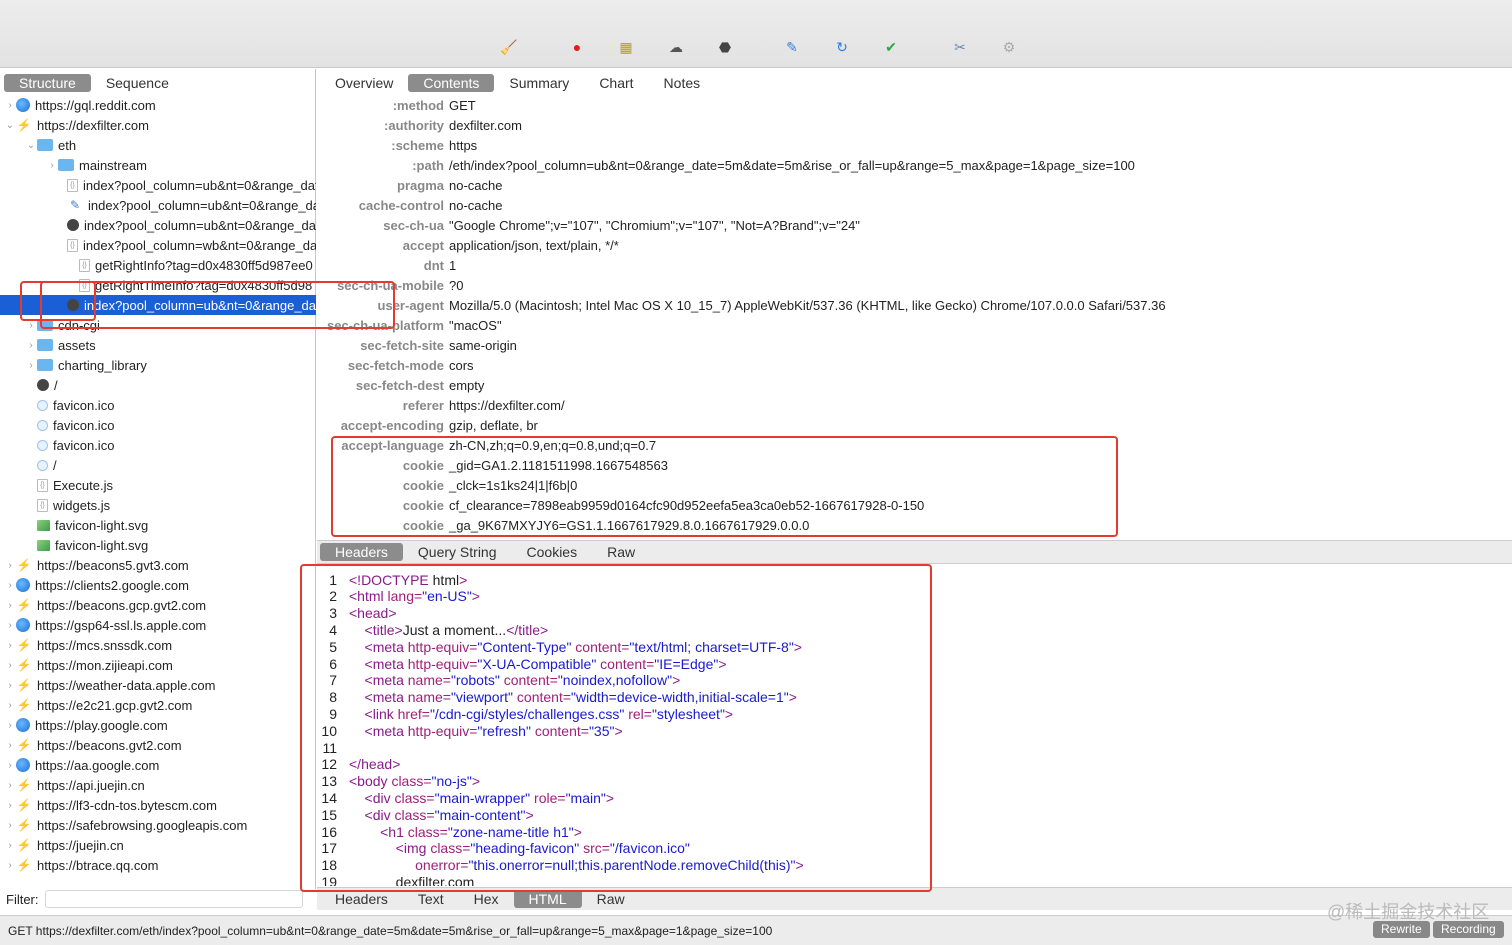  I want to click on tree-row: › charting_library, so click(158, 365).